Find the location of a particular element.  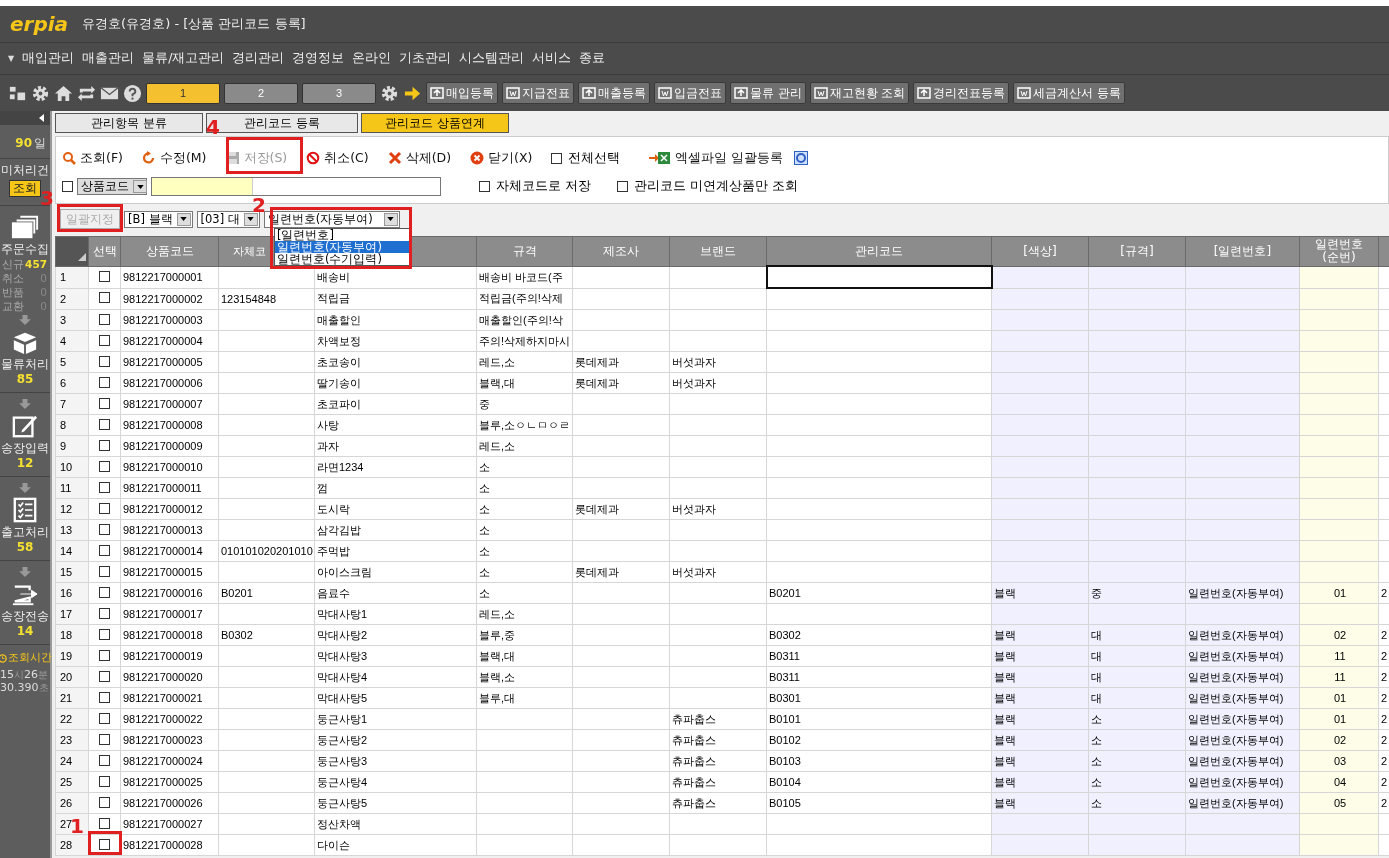

action-button: 삭제(D) is located at coordinates (419, 158).